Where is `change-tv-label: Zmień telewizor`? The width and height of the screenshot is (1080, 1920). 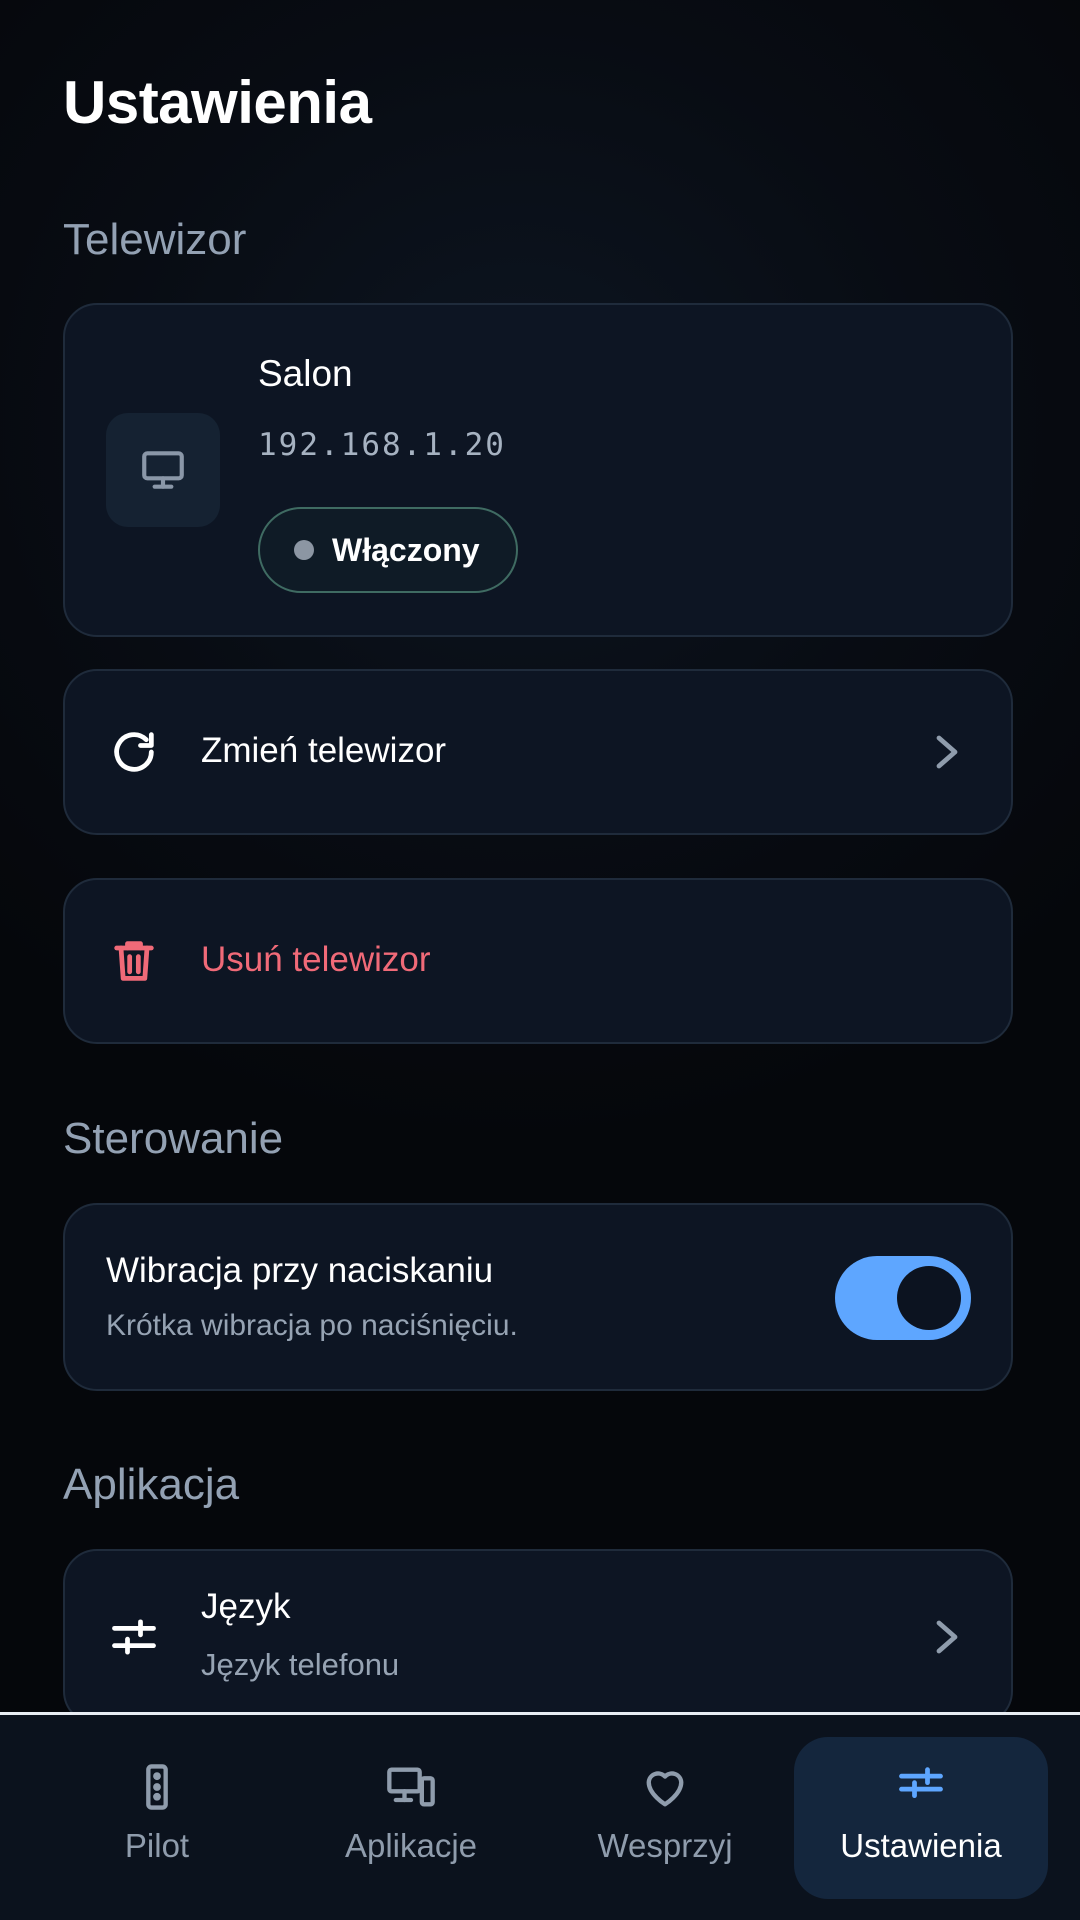
change-tv-label: Zmień telewizor is located at coordinates (324, 750).